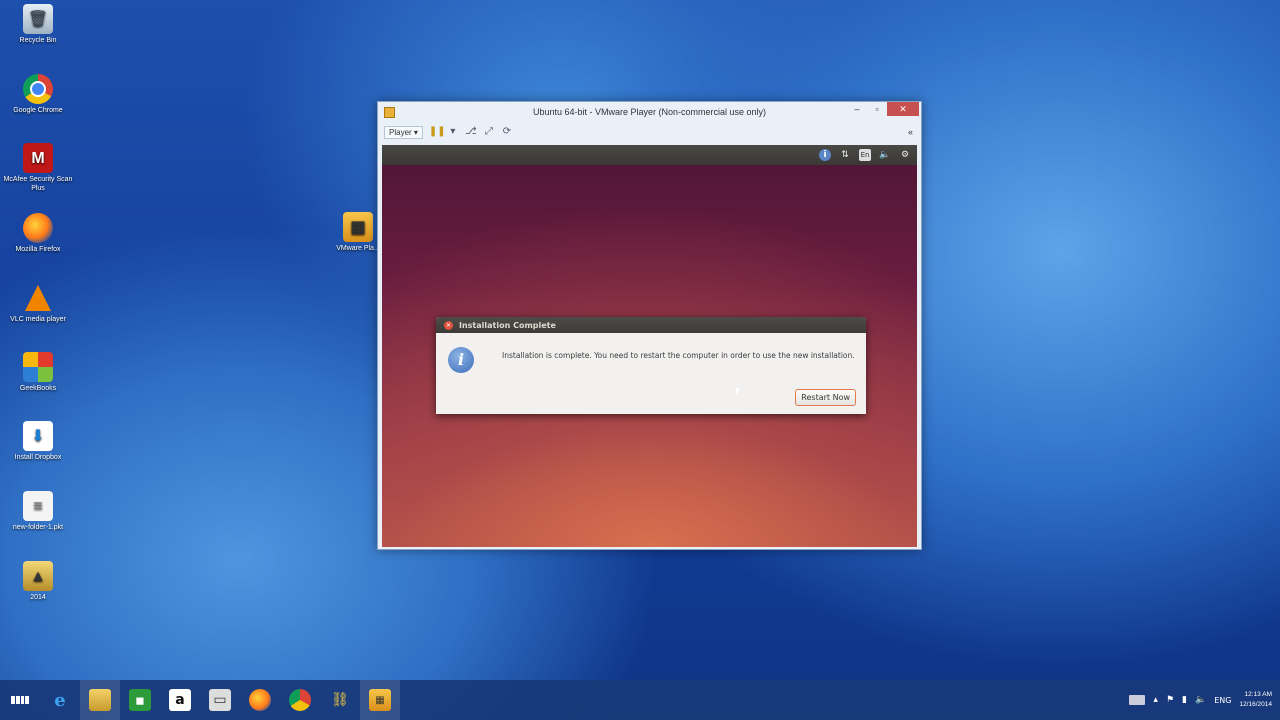 This screenshot has width=1280, height=720. I want to click on file-icon: ▲, so click(38, 576).